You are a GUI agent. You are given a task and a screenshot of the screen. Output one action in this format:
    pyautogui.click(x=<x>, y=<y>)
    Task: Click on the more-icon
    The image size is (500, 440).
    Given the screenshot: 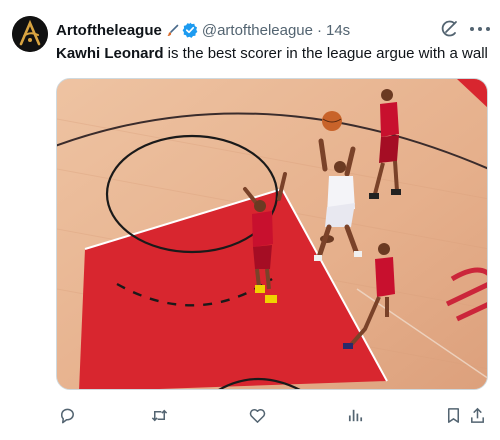 What is the action you would take?
    pyautogui.click(x=480, y=29)
    